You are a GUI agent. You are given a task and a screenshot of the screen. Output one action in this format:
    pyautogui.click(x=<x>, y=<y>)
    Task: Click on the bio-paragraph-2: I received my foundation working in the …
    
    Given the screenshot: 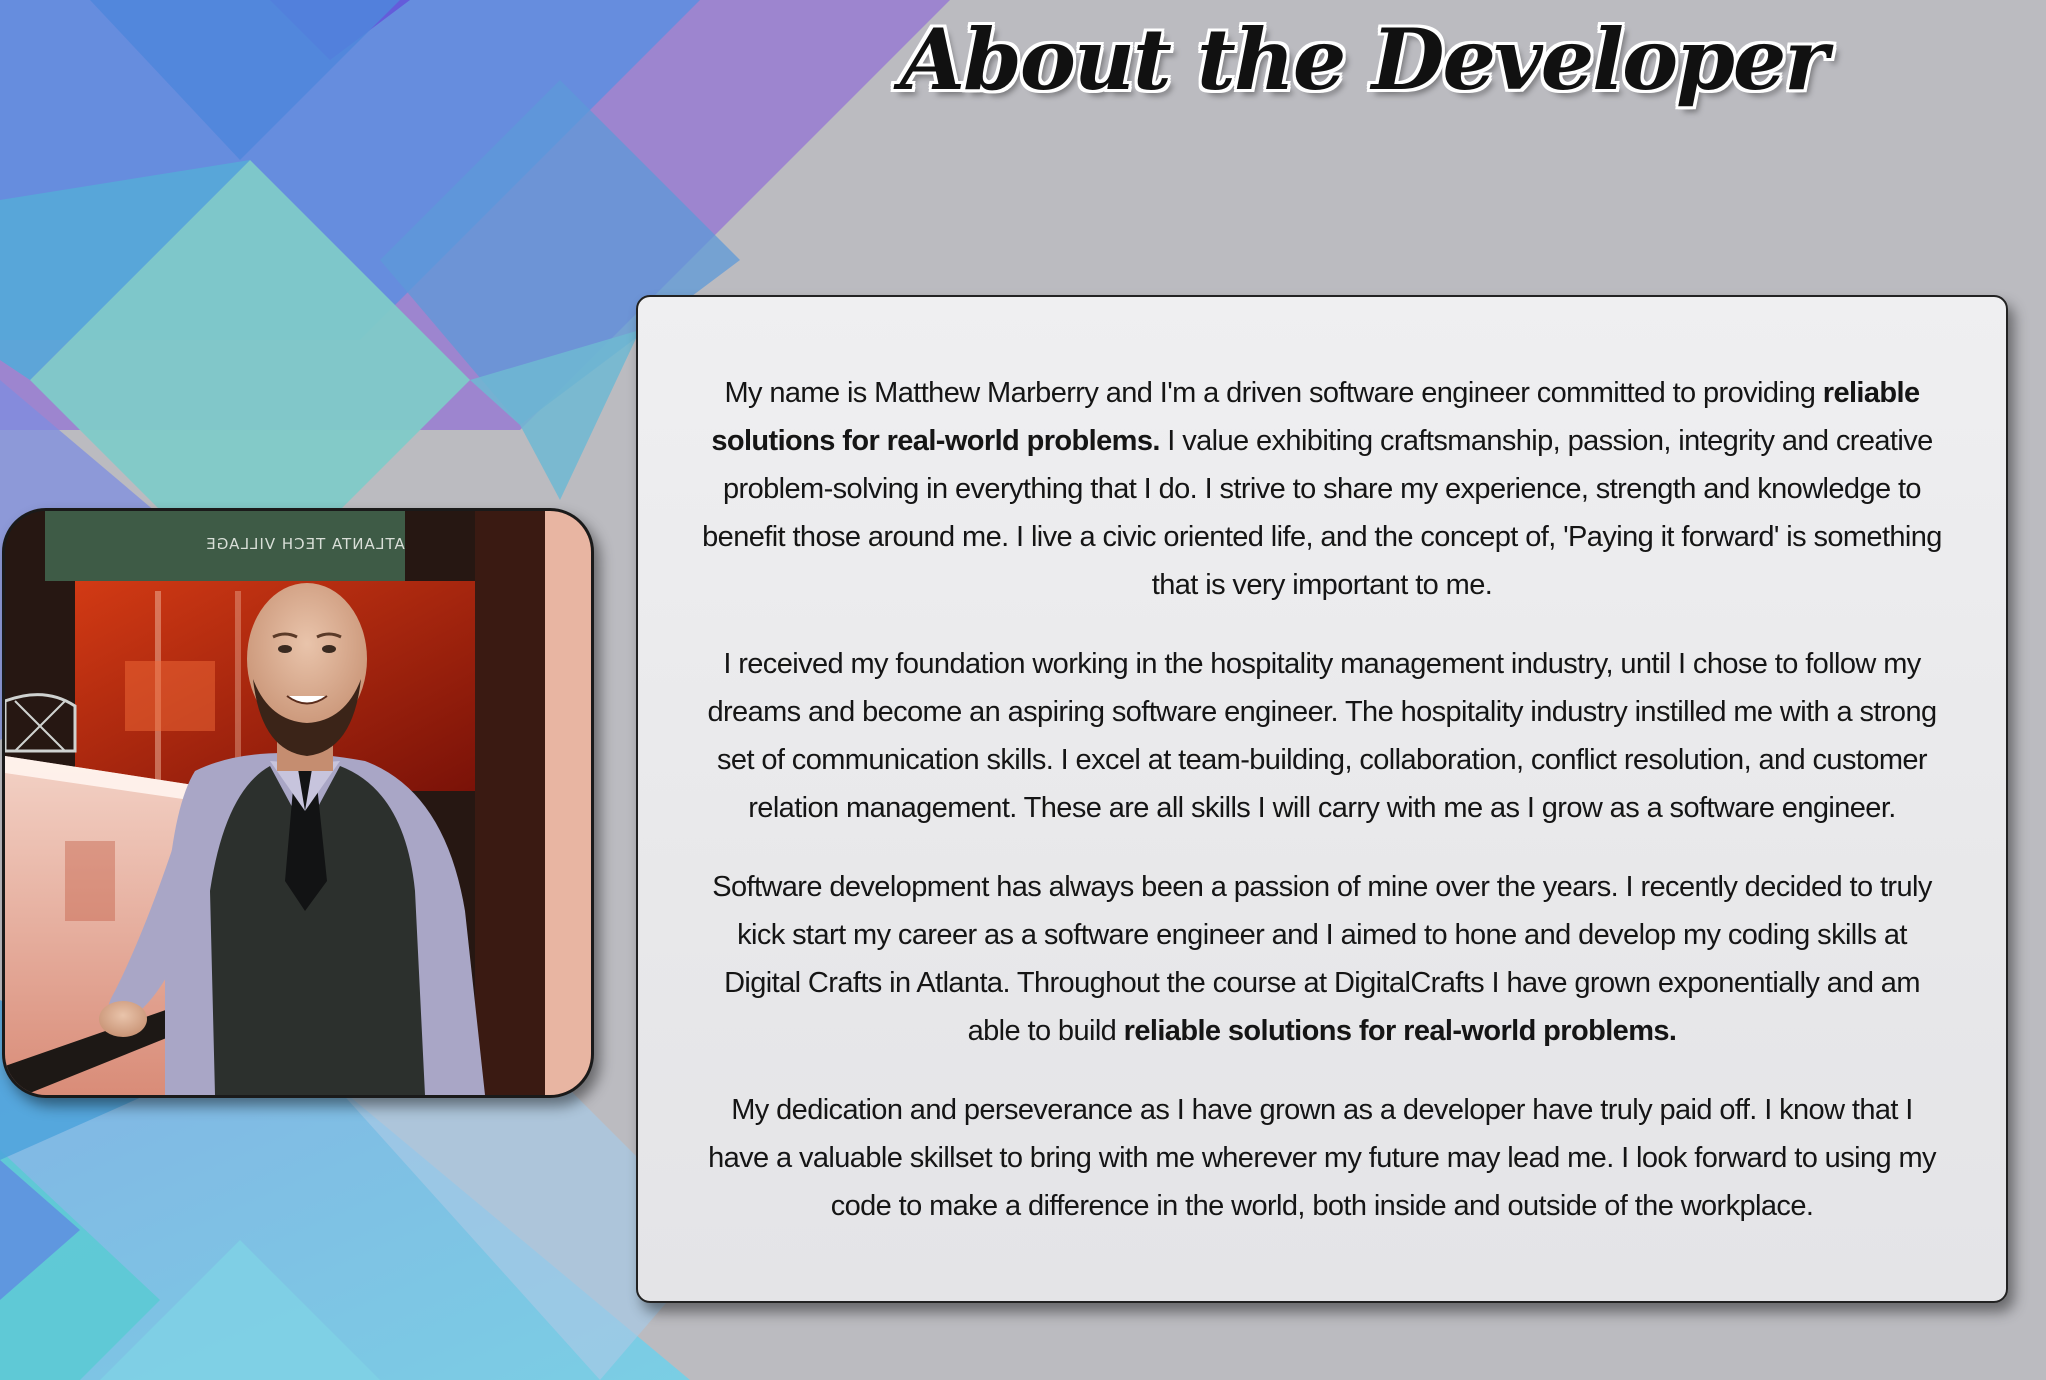 What is the action you would take?
    pyautogui.click(x=1322, y=736)
    